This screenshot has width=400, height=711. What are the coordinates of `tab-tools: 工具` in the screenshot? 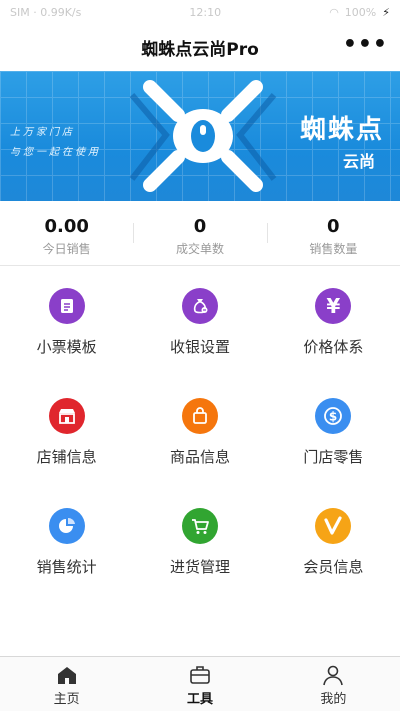 It's located at (199, 684).